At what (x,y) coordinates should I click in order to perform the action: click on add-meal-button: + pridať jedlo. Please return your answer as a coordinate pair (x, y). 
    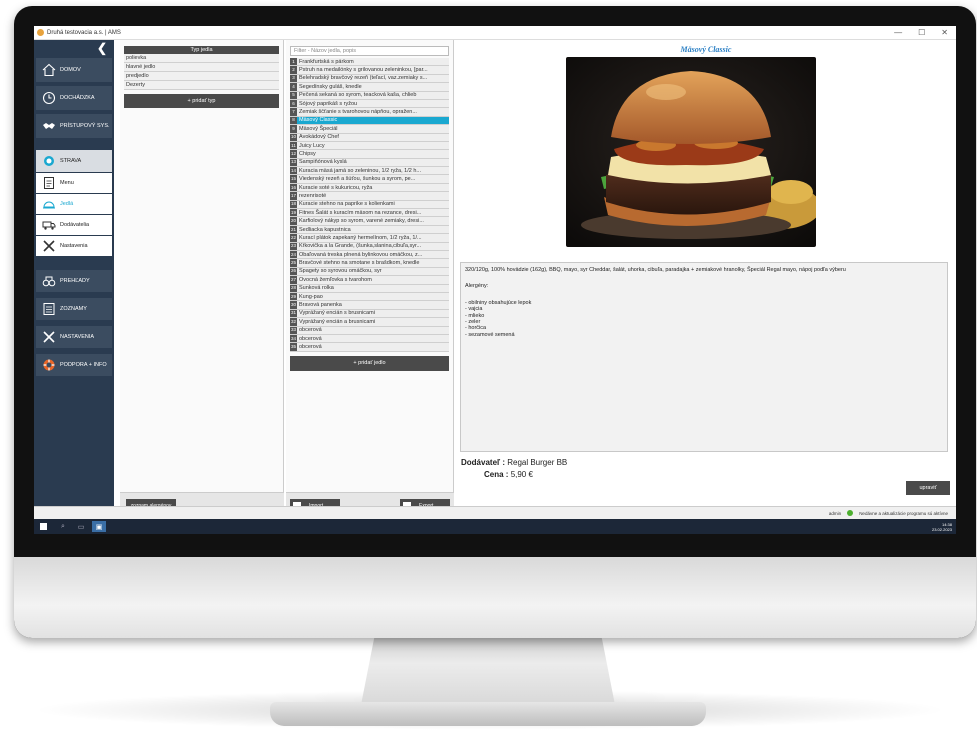
    Looking at the image, I should click on (369, 363).